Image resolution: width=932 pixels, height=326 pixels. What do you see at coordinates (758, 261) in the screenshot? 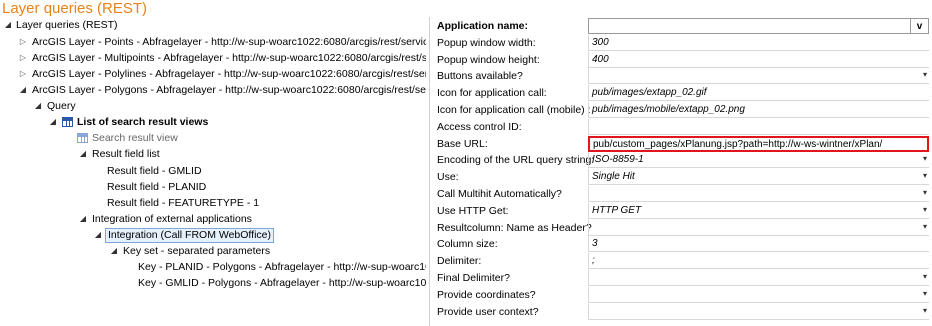
I see `property-value-field: ;` at bounding box center [758, 261].